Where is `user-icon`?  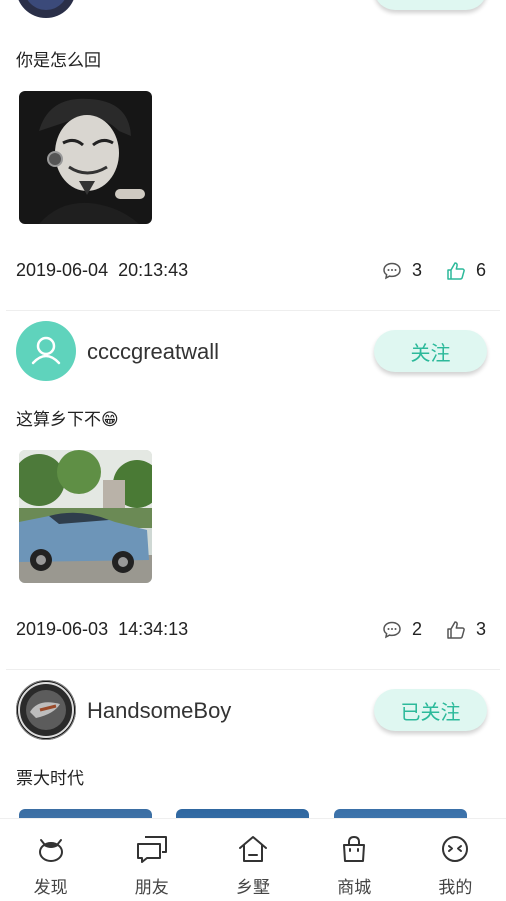 user-icon is located at coordinates (46, 350).